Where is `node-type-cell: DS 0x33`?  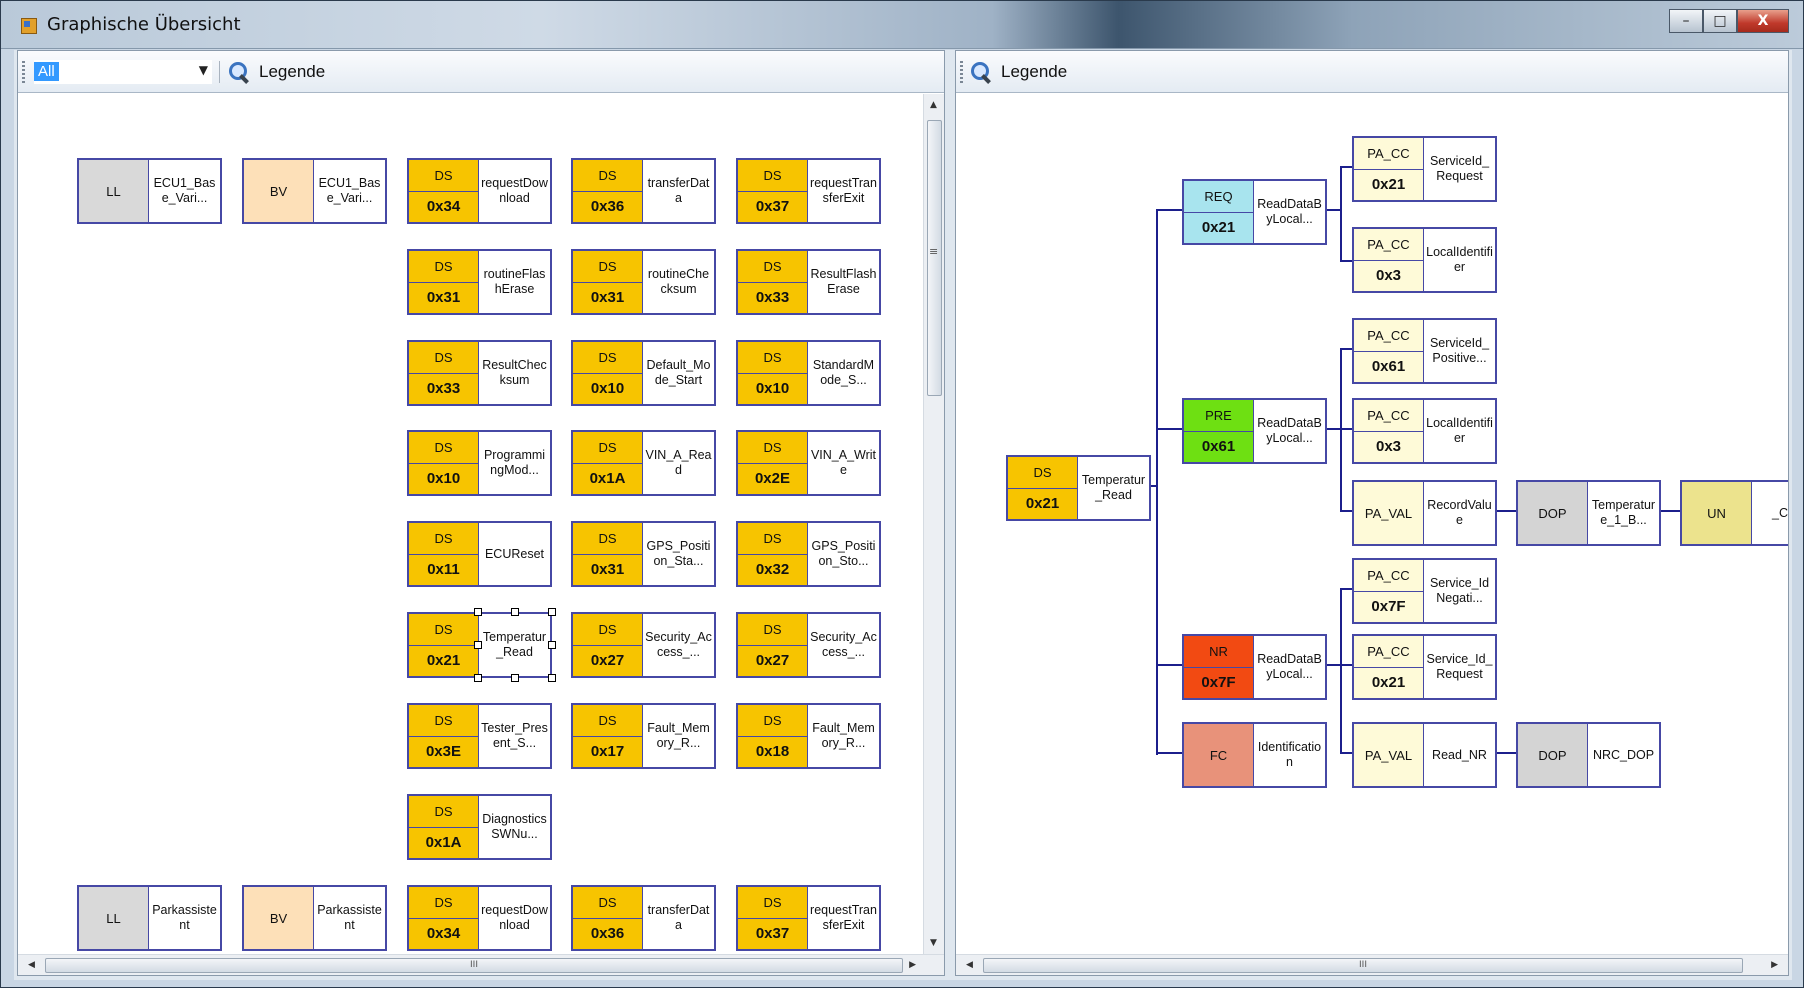
node-type-cell: DS 0x33 is located at coordinates (773, 282).